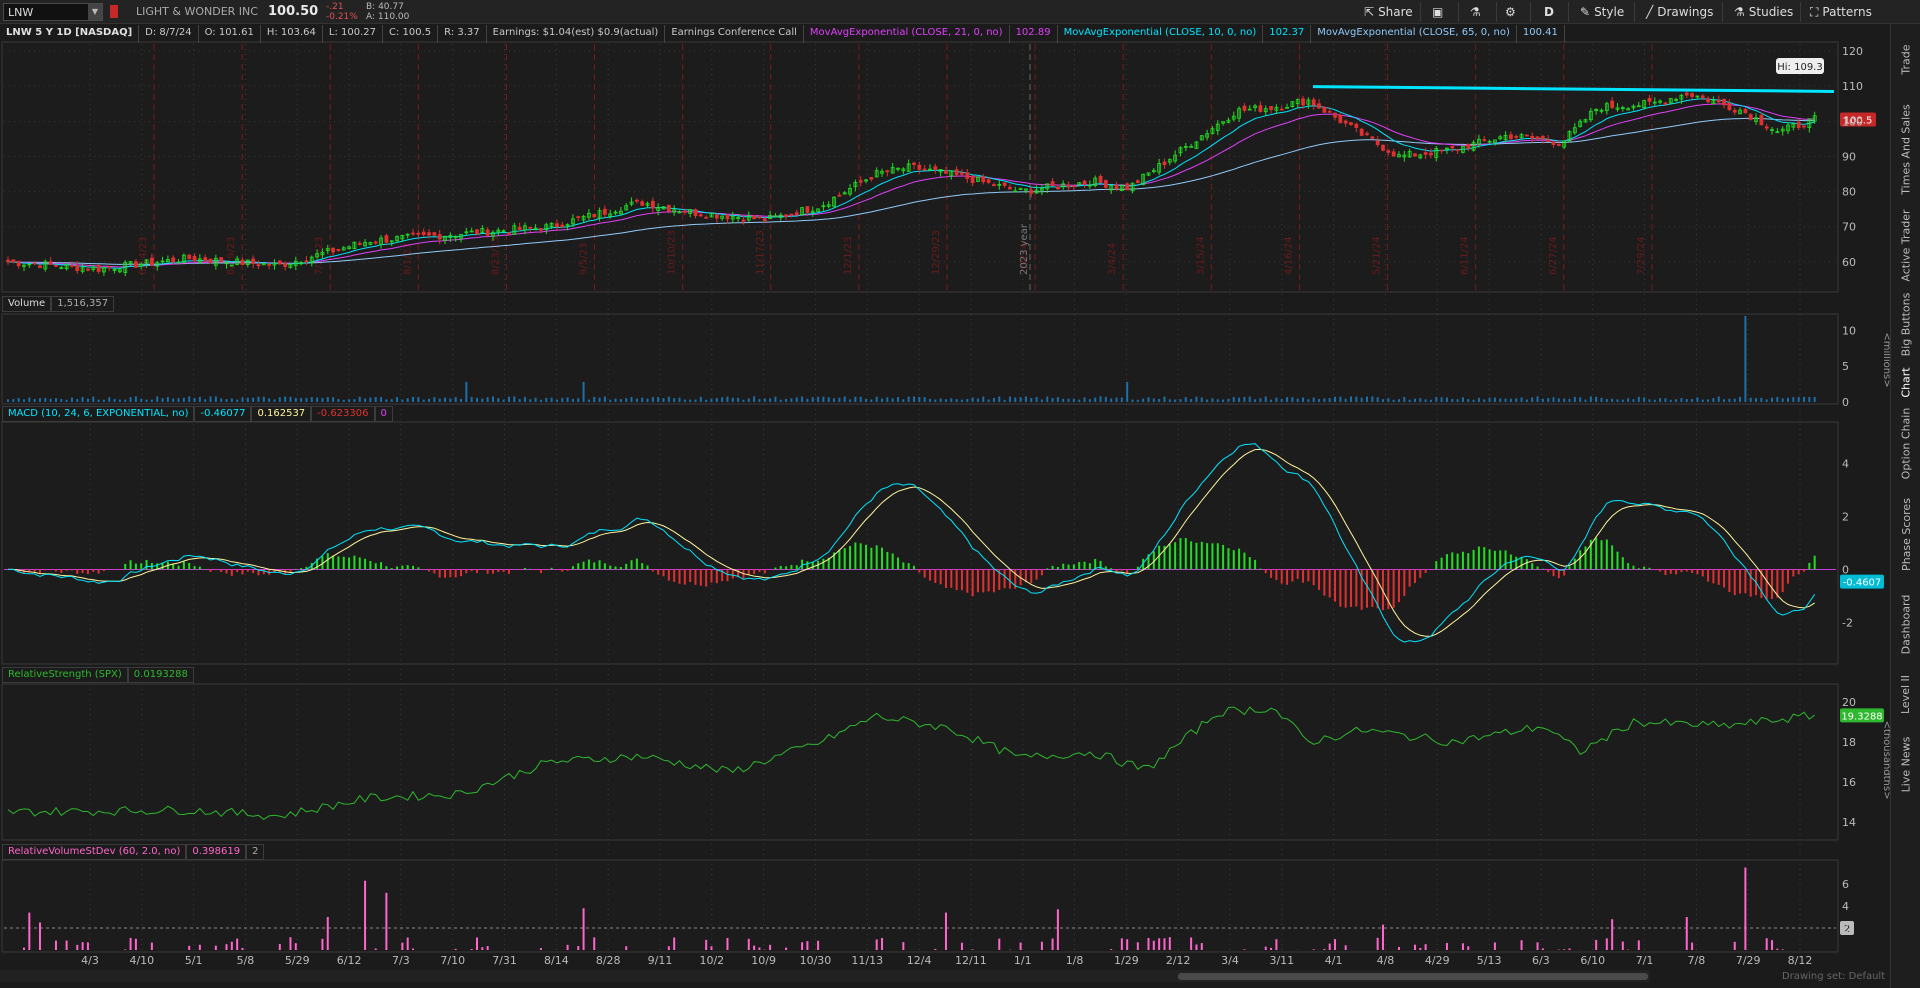 This screenshot has height=988, width=1920. What do you see at coordinates (1905, 534) in the screenshot?
I see `sidebar-tab-phase-scores: Phase Scores` at bounding box center [1905, 534].